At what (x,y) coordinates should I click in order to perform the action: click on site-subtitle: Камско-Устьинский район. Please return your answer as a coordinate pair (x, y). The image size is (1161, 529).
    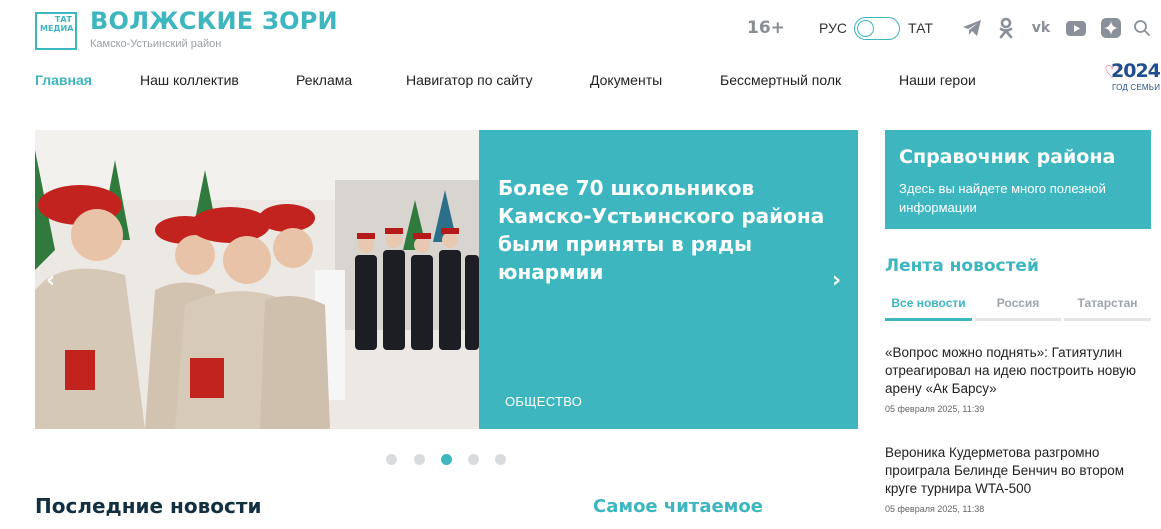
    Looking at the image, I should click on (156, 44).